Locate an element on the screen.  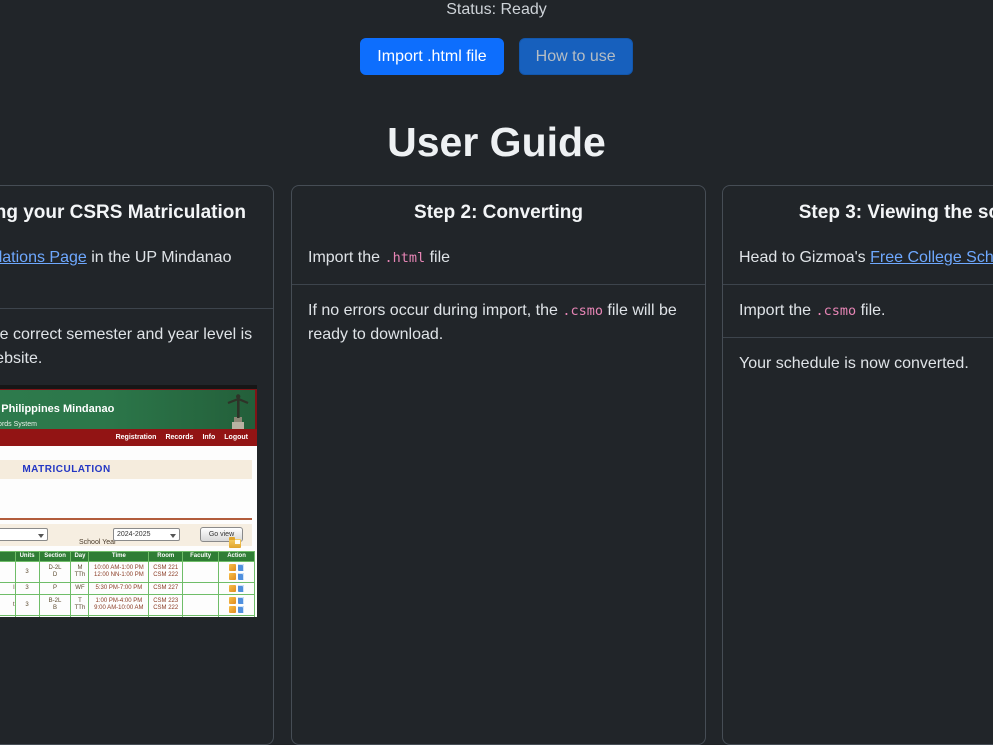
step2-card-title: Step 2: Converting is located at coordinates (498, 212).